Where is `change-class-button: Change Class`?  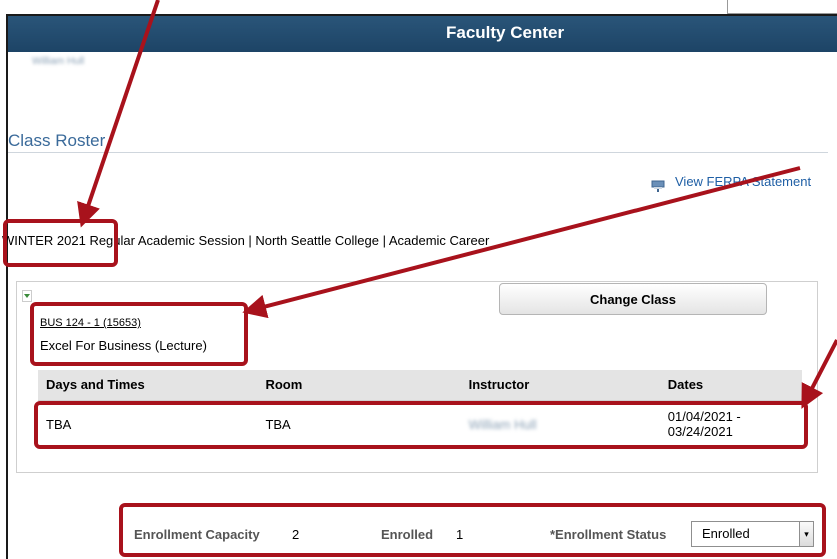 change-class-button: Change Class is located at coordinates (633, 299).